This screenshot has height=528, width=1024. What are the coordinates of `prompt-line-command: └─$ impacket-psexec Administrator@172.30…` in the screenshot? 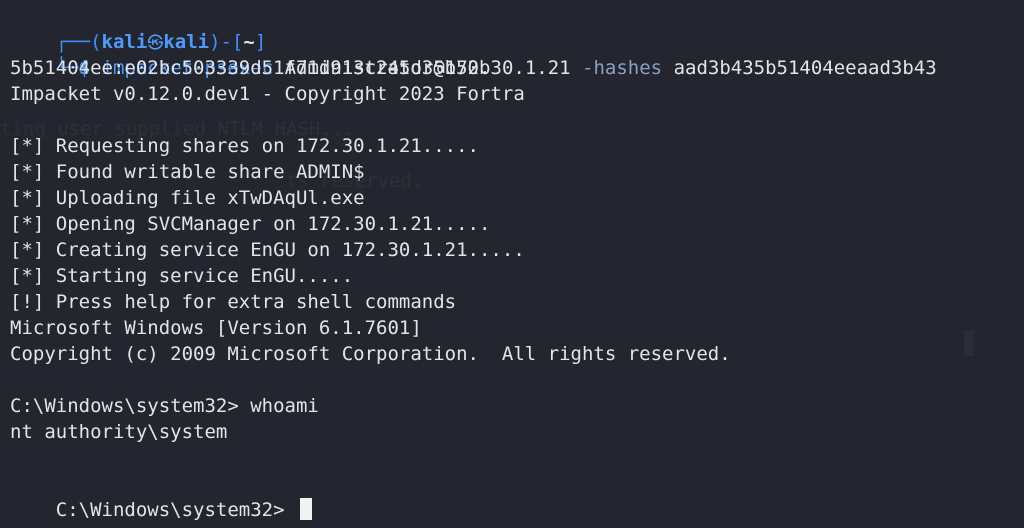 It's located at (517, 54).